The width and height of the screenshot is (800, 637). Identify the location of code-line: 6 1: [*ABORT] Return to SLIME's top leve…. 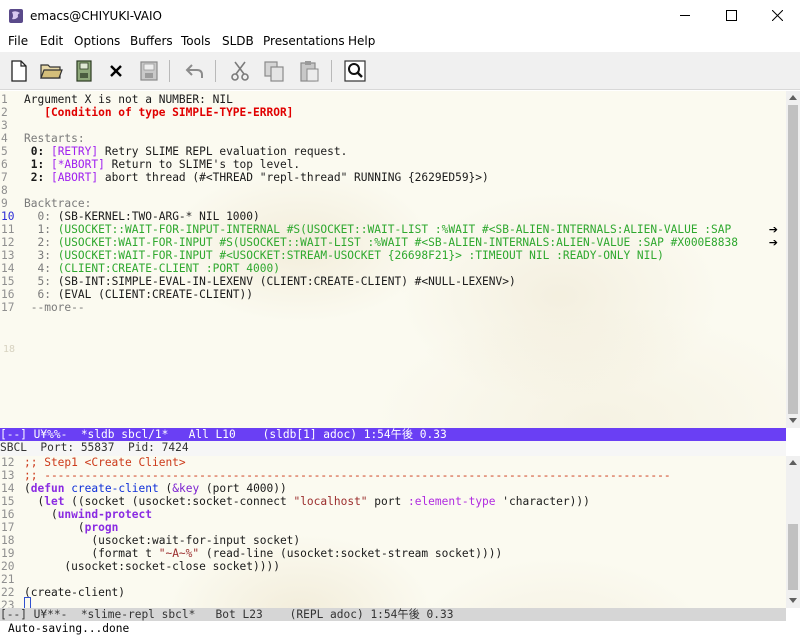
(393, 164).